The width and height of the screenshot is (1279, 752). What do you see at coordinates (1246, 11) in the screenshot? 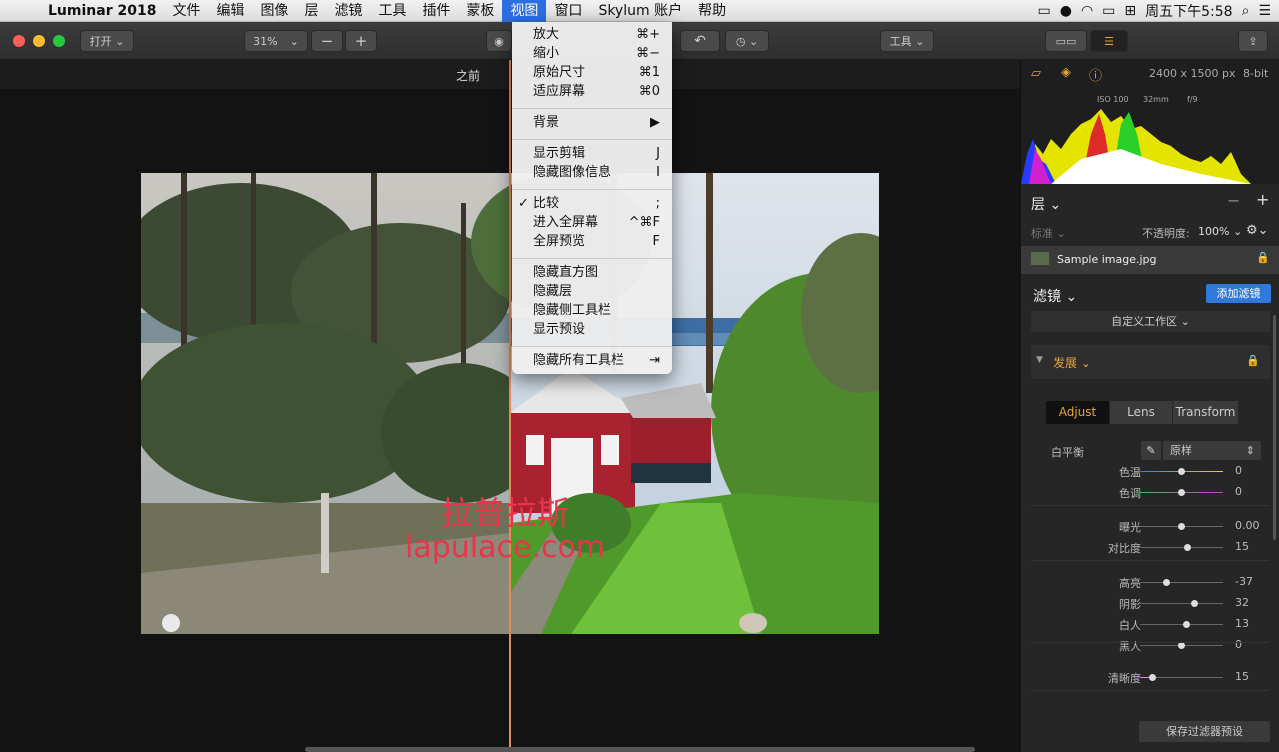
I see `spotlight-icon: ⌕` at bounding box center [1246, 11].